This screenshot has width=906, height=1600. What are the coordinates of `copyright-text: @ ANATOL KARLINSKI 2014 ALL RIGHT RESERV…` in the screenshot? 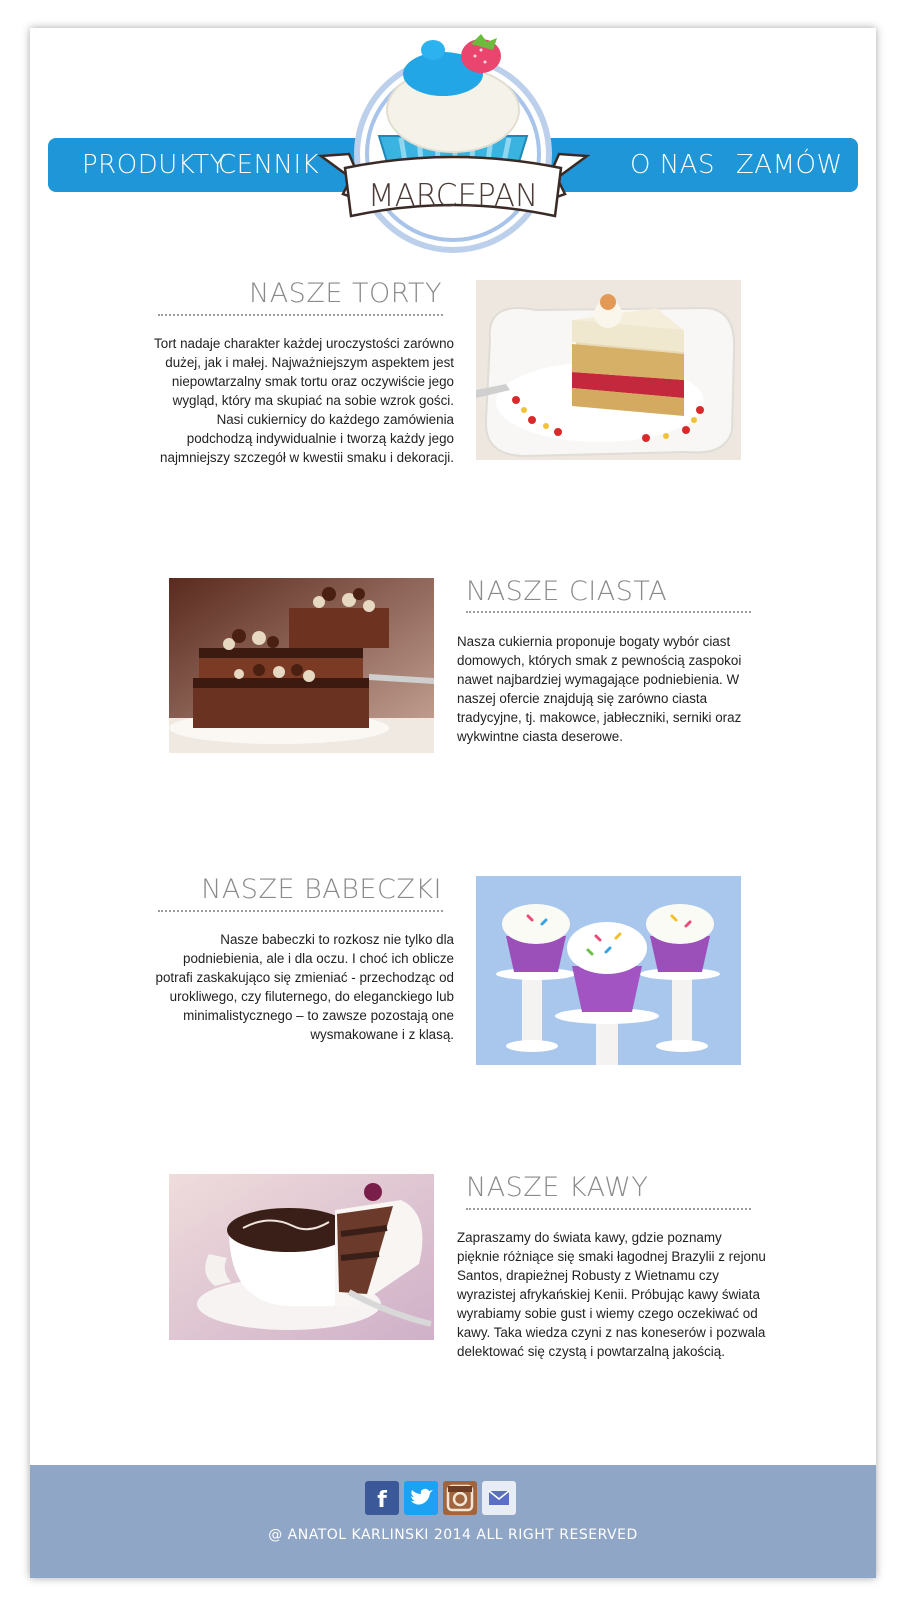 It's located at (453, 1535).